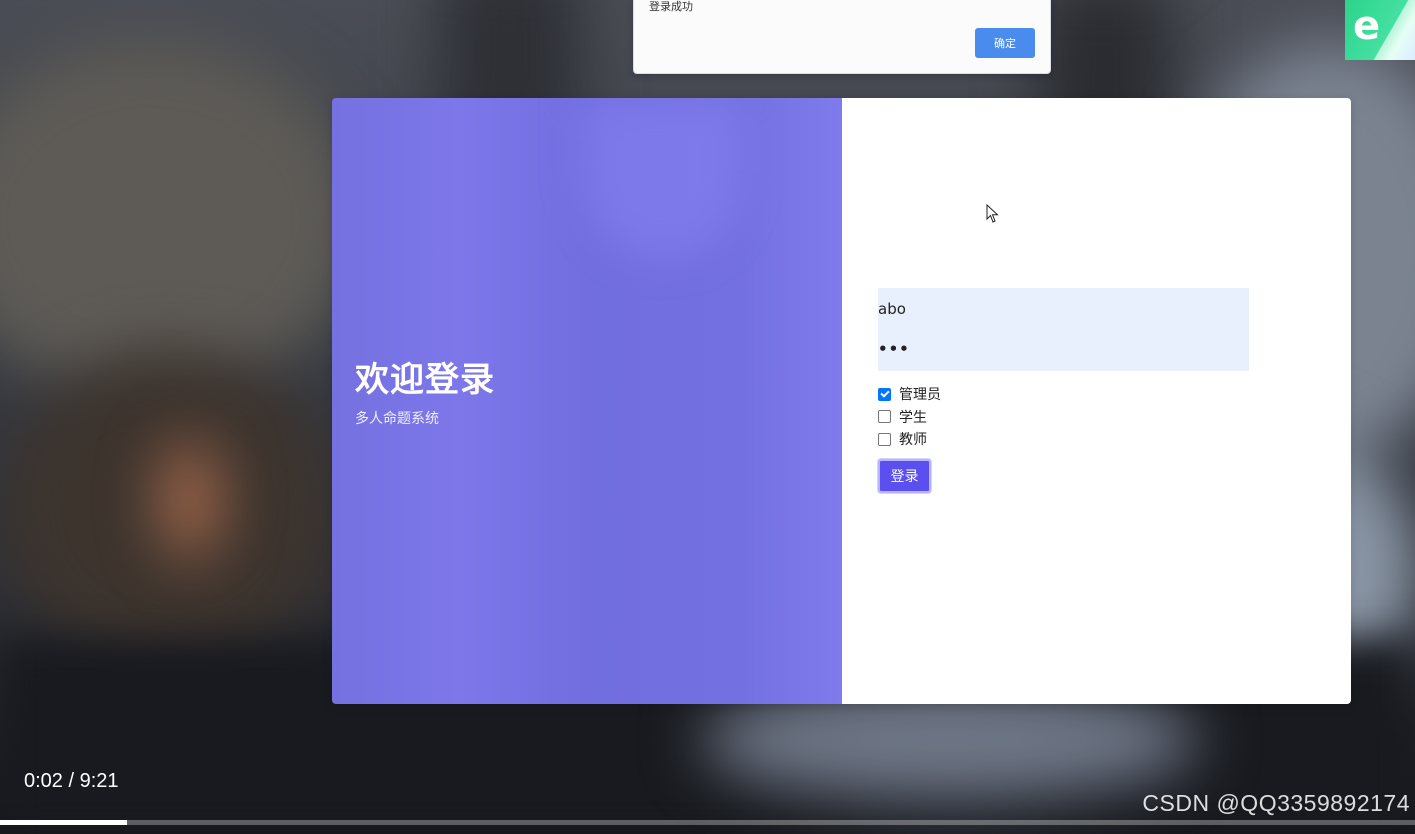 This screenshot has width=1415, height=834. What do you see at coordinates (913, 440) in the screenshot?
I see `role-label: 教师` at bounding box center [913, 440].